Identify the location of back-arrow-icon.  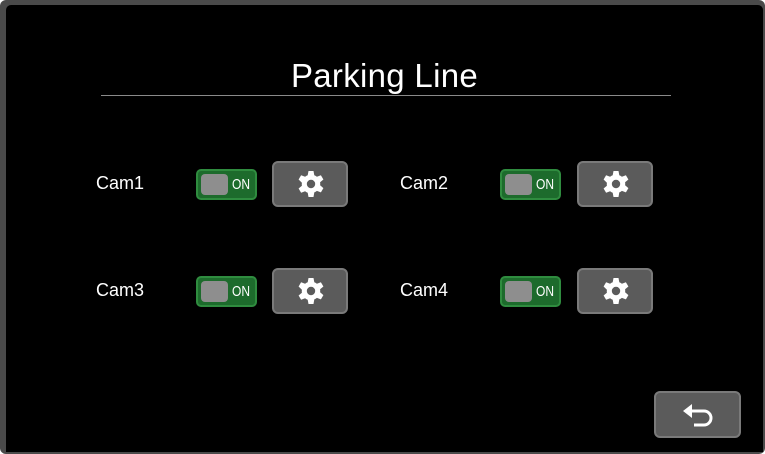
(698, 415).